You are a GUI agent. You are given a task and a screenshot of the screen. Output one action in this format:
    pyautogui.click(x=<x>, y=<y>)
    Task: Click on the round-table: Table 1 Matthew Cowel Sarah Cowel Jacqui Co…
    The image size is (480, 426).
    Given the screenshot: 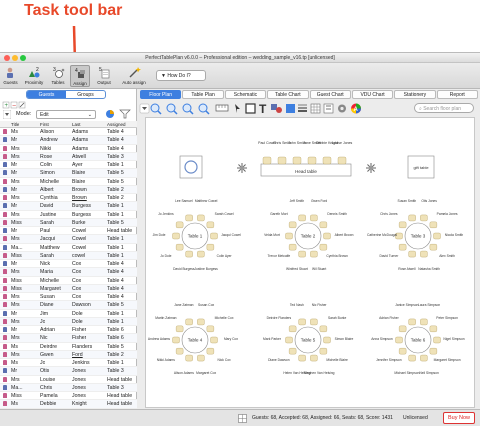 What is the action you would take?
    pyautogui.click(x=197, y=235)
    